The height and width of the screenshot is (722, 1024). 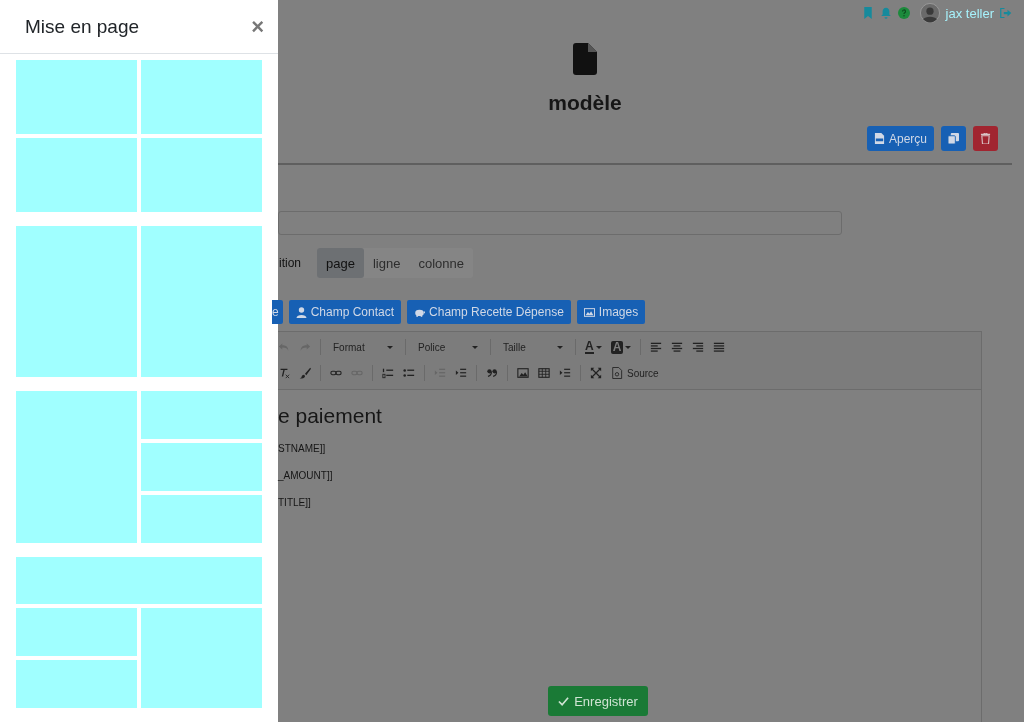 What do you see at coordinates (596, 373) in the screenshot?
I see `maximize-icon` at bounding box center [596, 373].